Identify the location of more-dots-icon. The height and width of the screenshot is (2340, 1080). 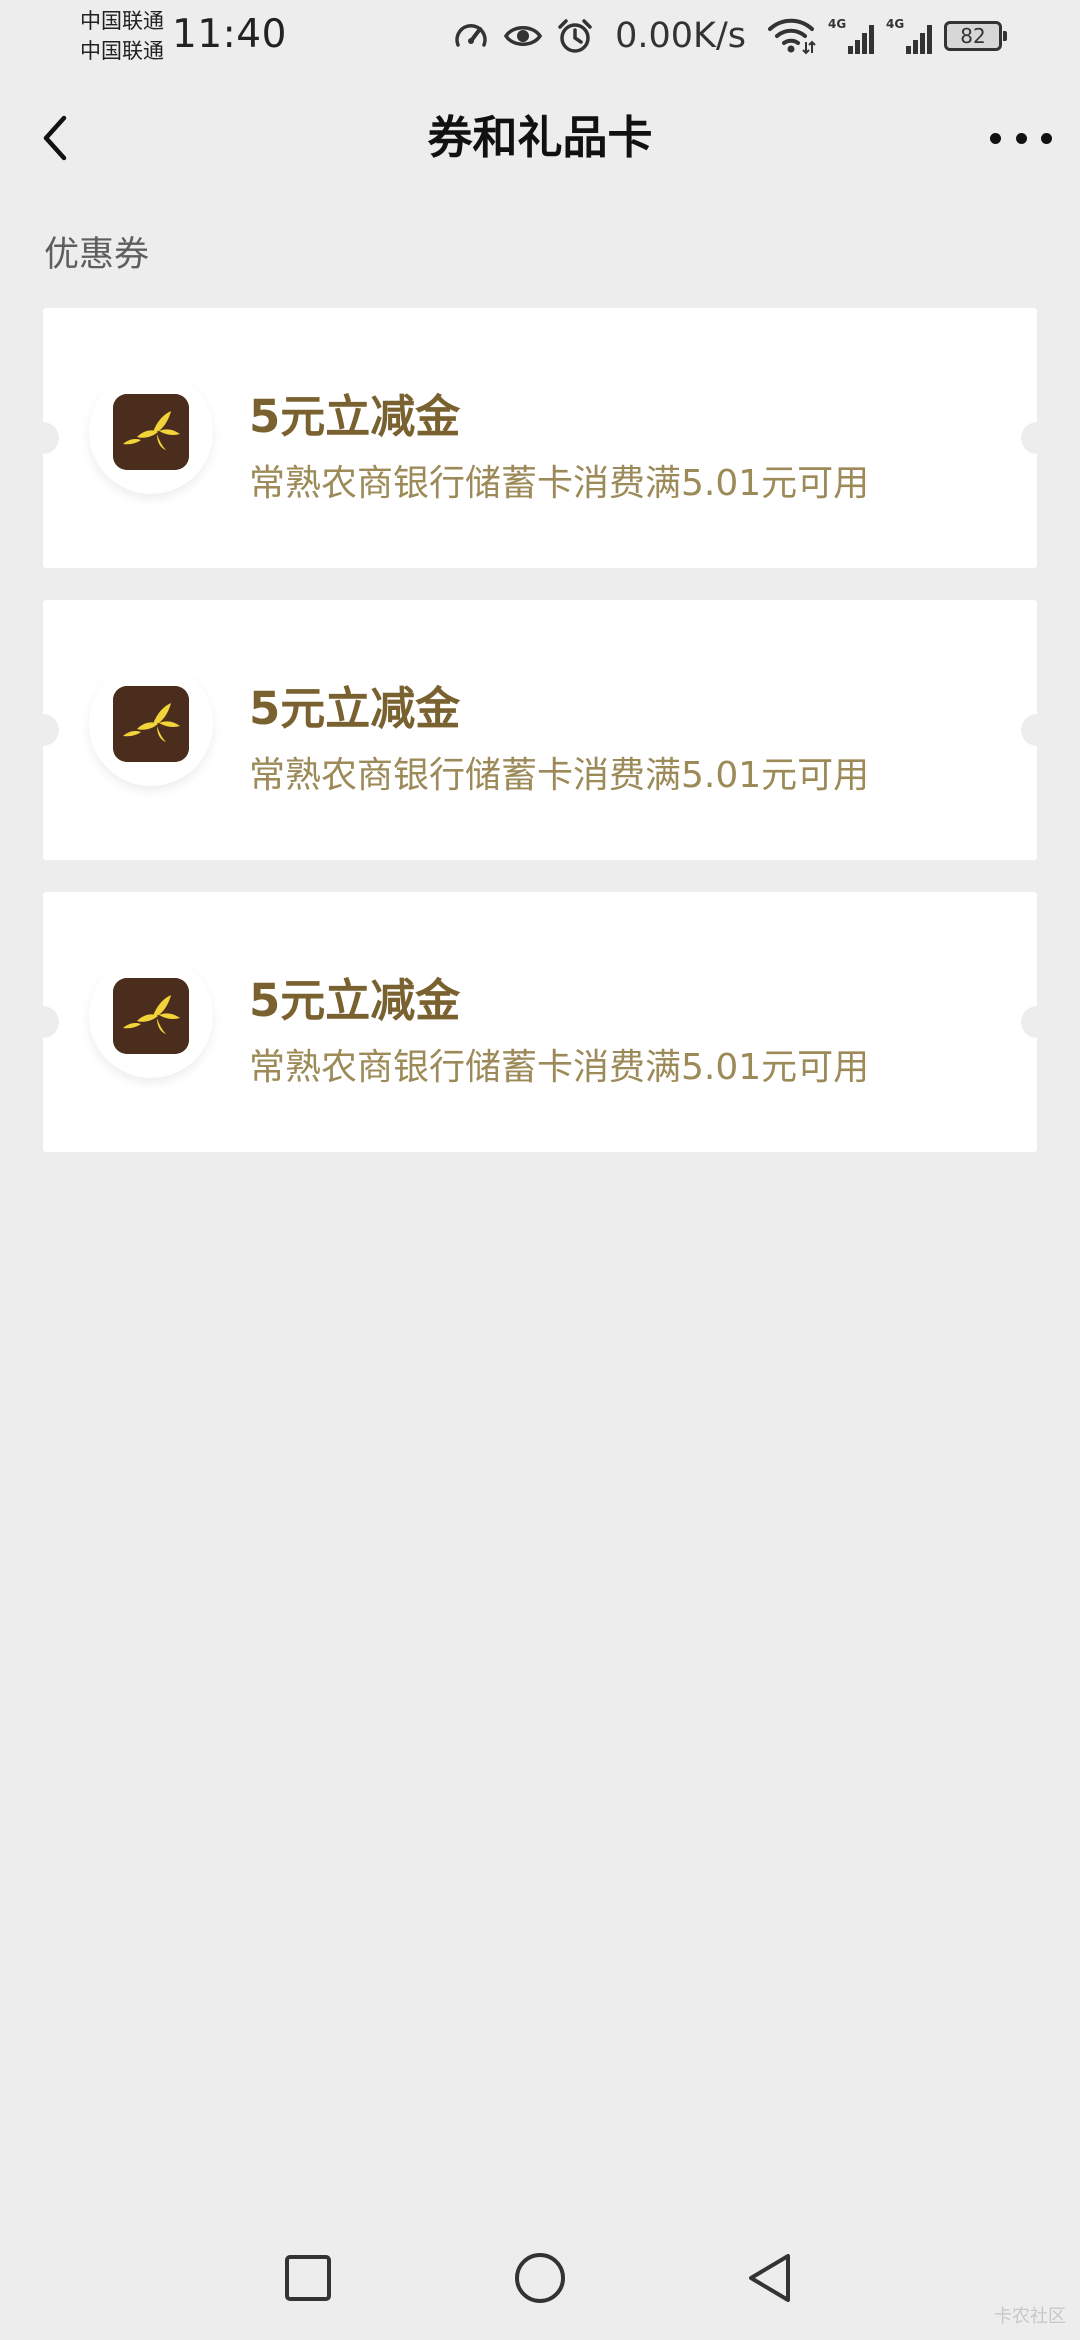
(1021, 138).